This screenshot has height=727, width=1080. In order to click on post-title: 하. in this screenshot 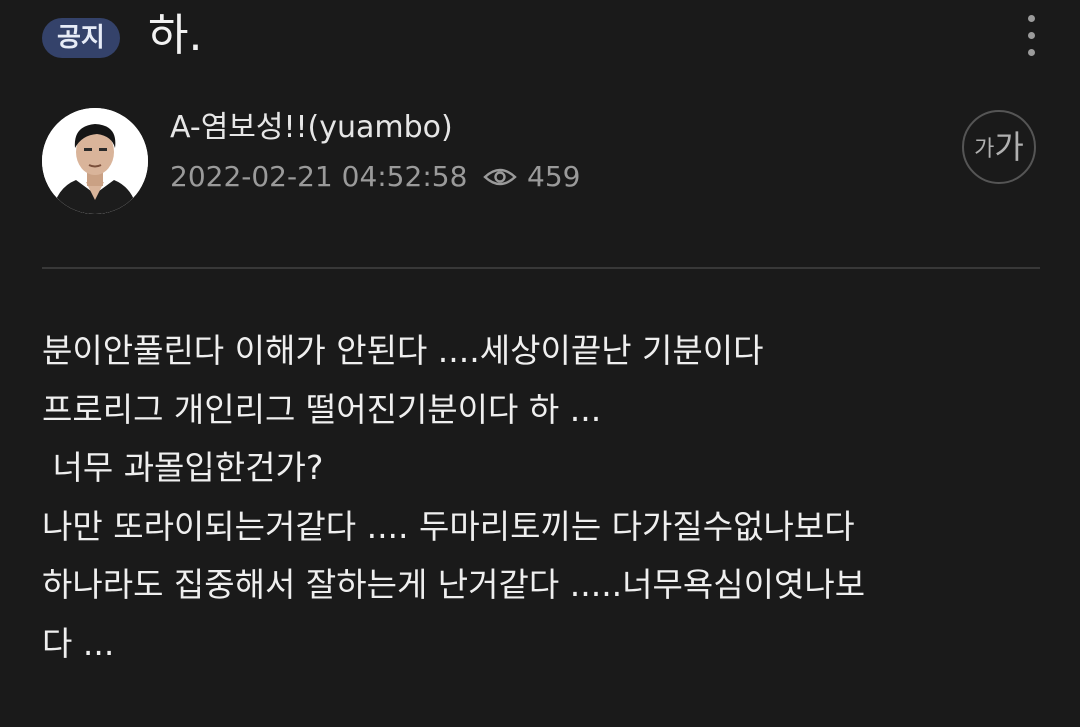, I will do `click(175, 35)`.